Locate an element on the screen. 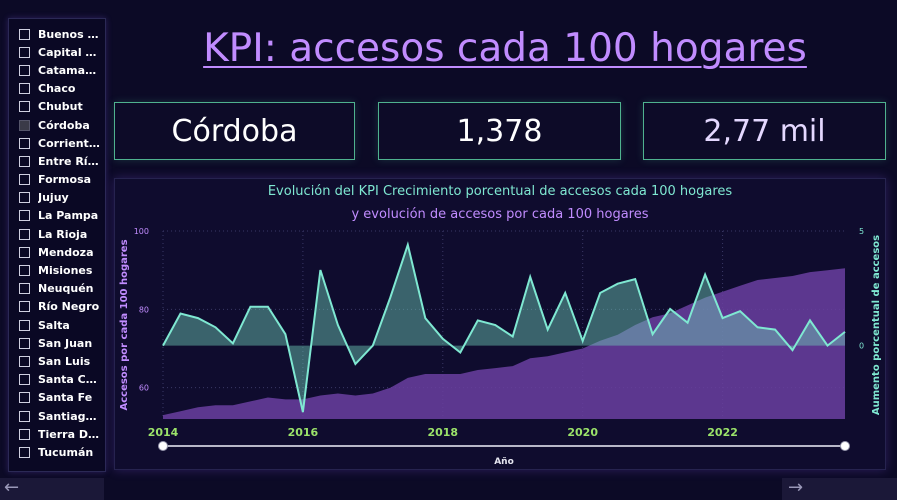 This screenshot has width=897, height=500. range-slider-start-handle is located at coordinates (163, 446).